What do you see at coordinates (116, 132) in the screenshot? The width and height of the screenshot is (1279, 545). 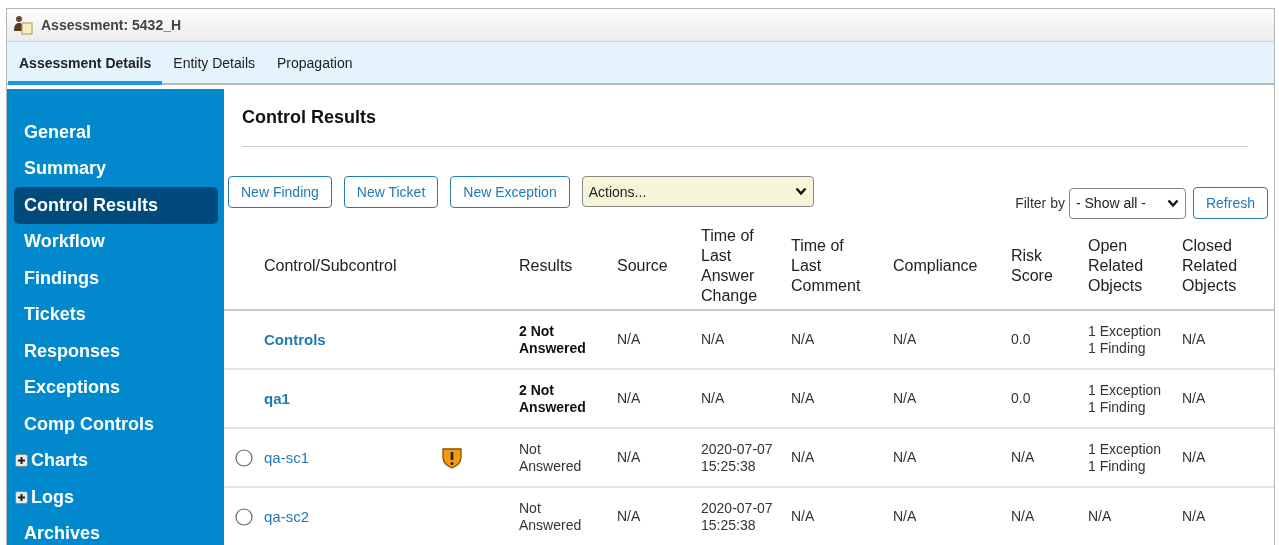 I see `sidebar-item: General` at bounding box center [116, 132].